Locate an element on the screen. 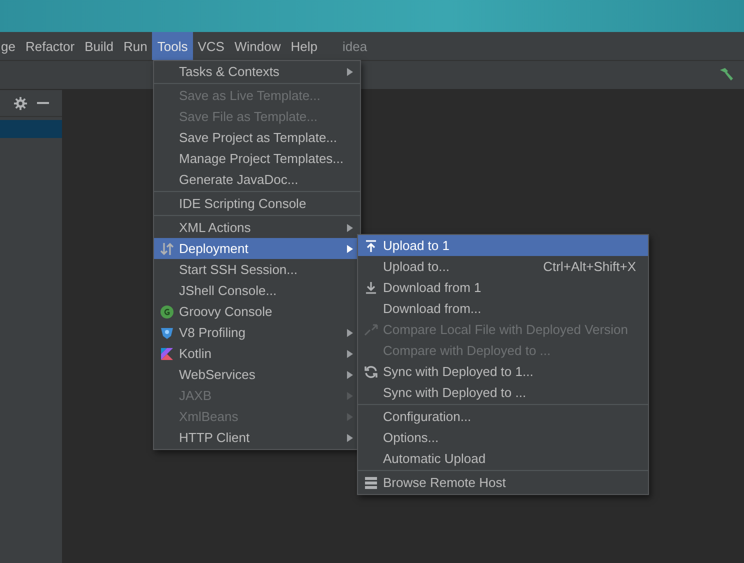 This screenshot has width=744, height=563. project-title: idea is located at coordinates (355, 46).